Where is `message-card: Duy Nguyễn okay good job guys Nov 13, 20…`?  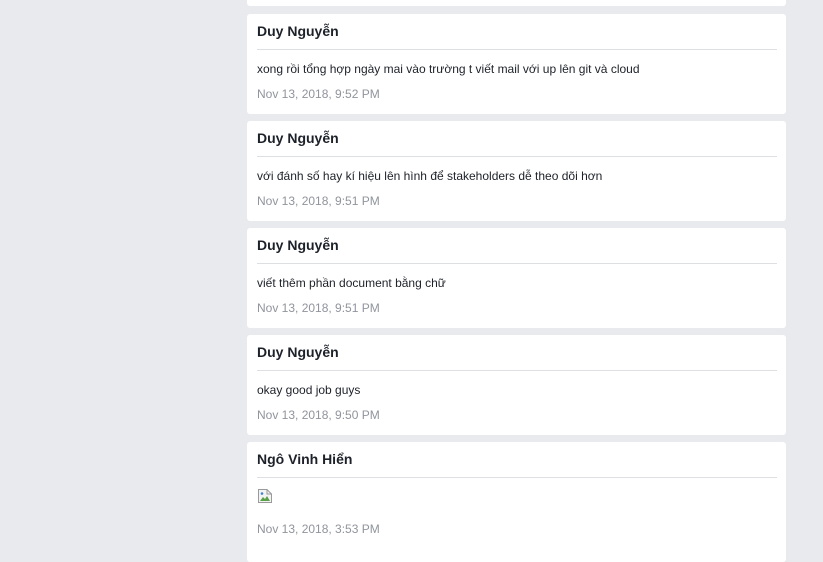
message-card: Duy Nguyễn okay good job guys Nov 13, 20… is located at coordinates (516, 385).